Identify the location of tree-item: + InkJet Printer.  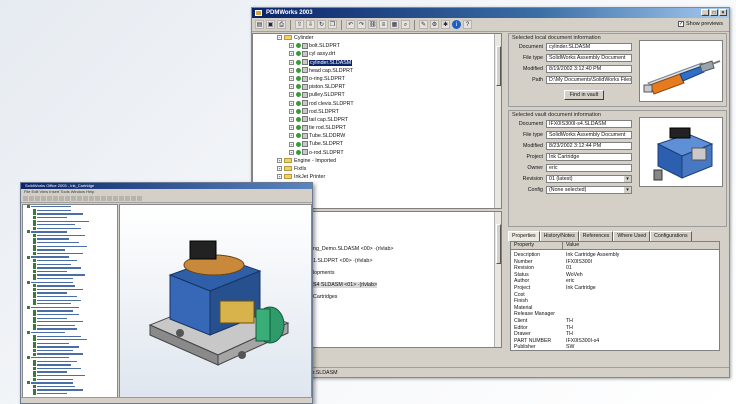
(377, 177).